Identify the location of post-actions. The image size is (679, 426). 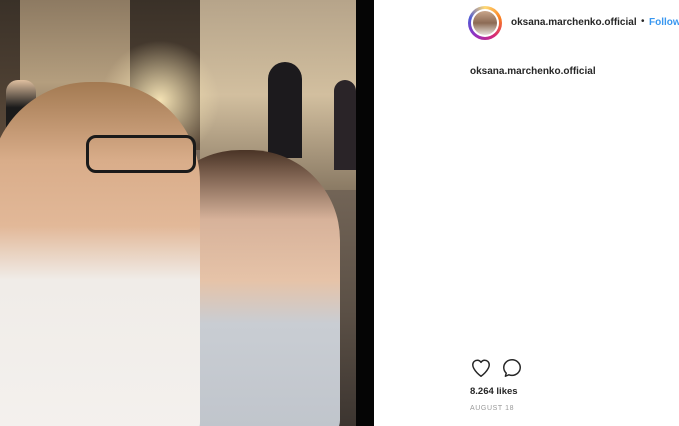
(510, 368).